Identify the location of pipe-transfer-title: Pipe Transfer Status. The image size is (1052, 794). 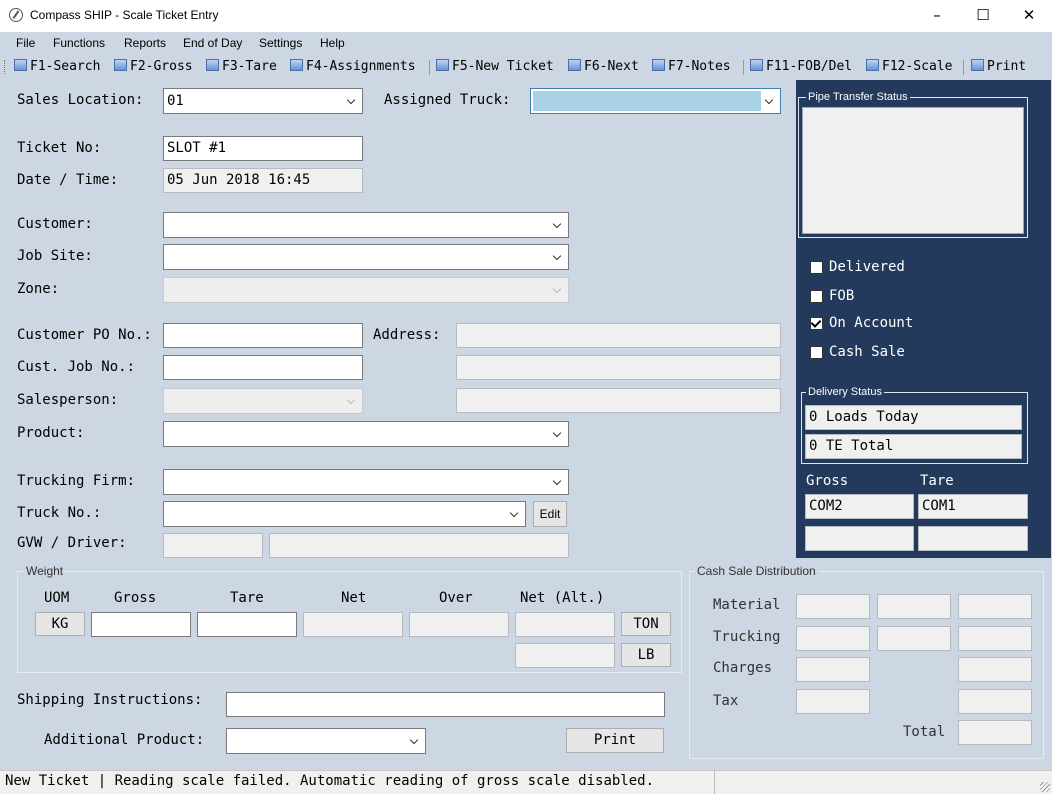
(858, 97).